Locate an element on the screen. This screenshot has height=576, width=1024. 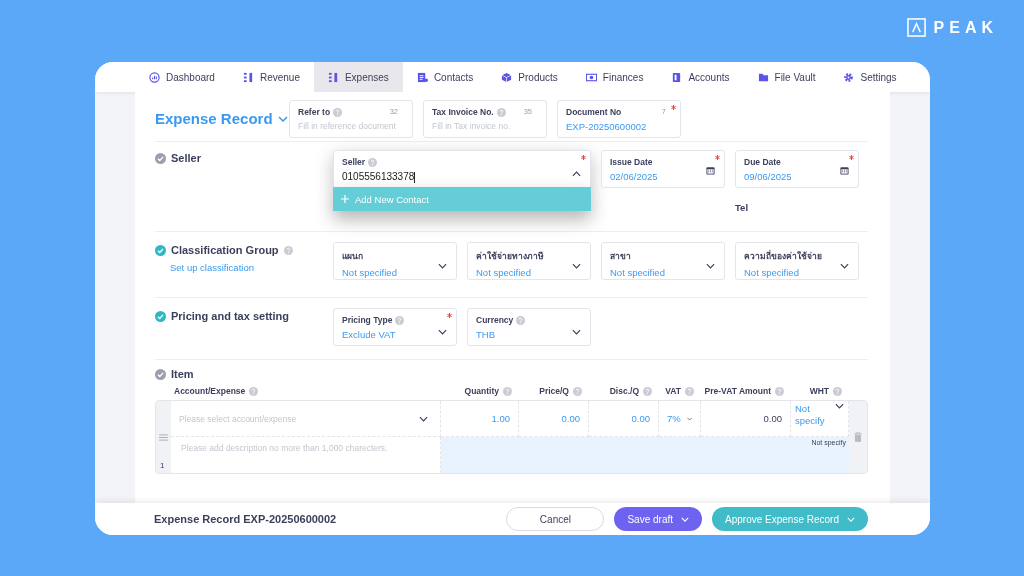
nav-tab: Revenue is located at coordinates (271, 77).